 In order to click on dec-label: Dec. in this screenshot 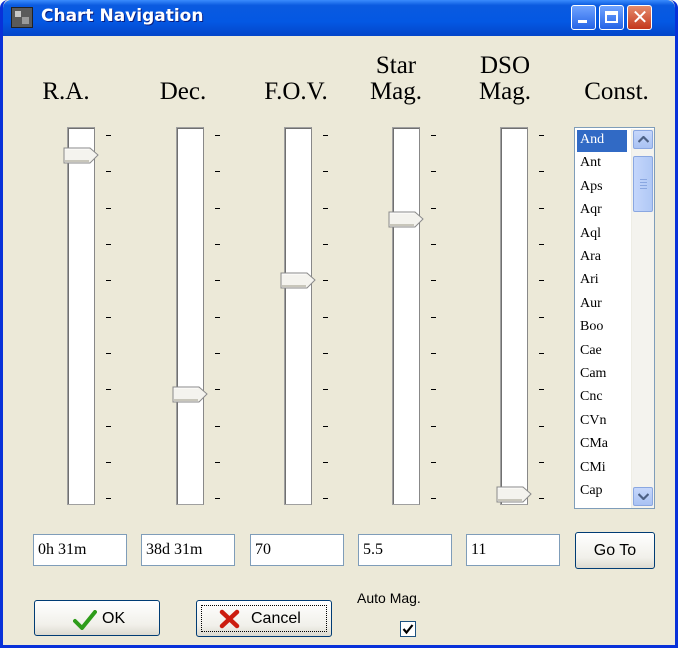, I will do `click(183, 91)`.